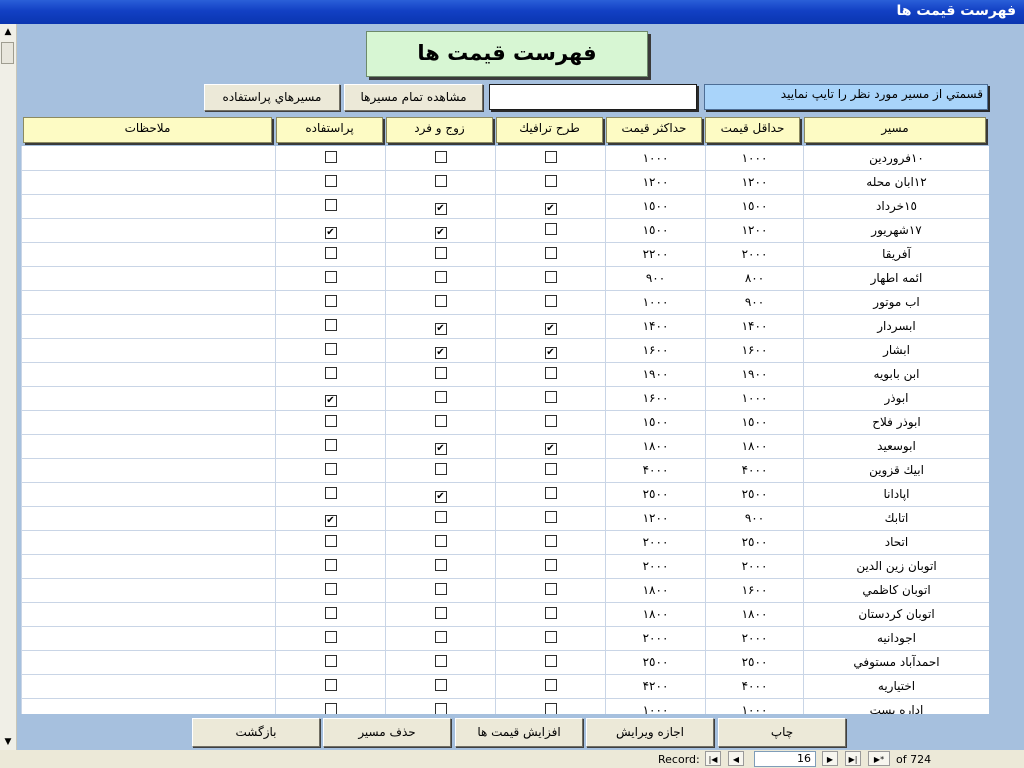 This screenshot has width=1024, height=768. Describe the element at coordinates (896, 206) in the screenshot. I see `cell-route: ١٥خرداد` at that location.